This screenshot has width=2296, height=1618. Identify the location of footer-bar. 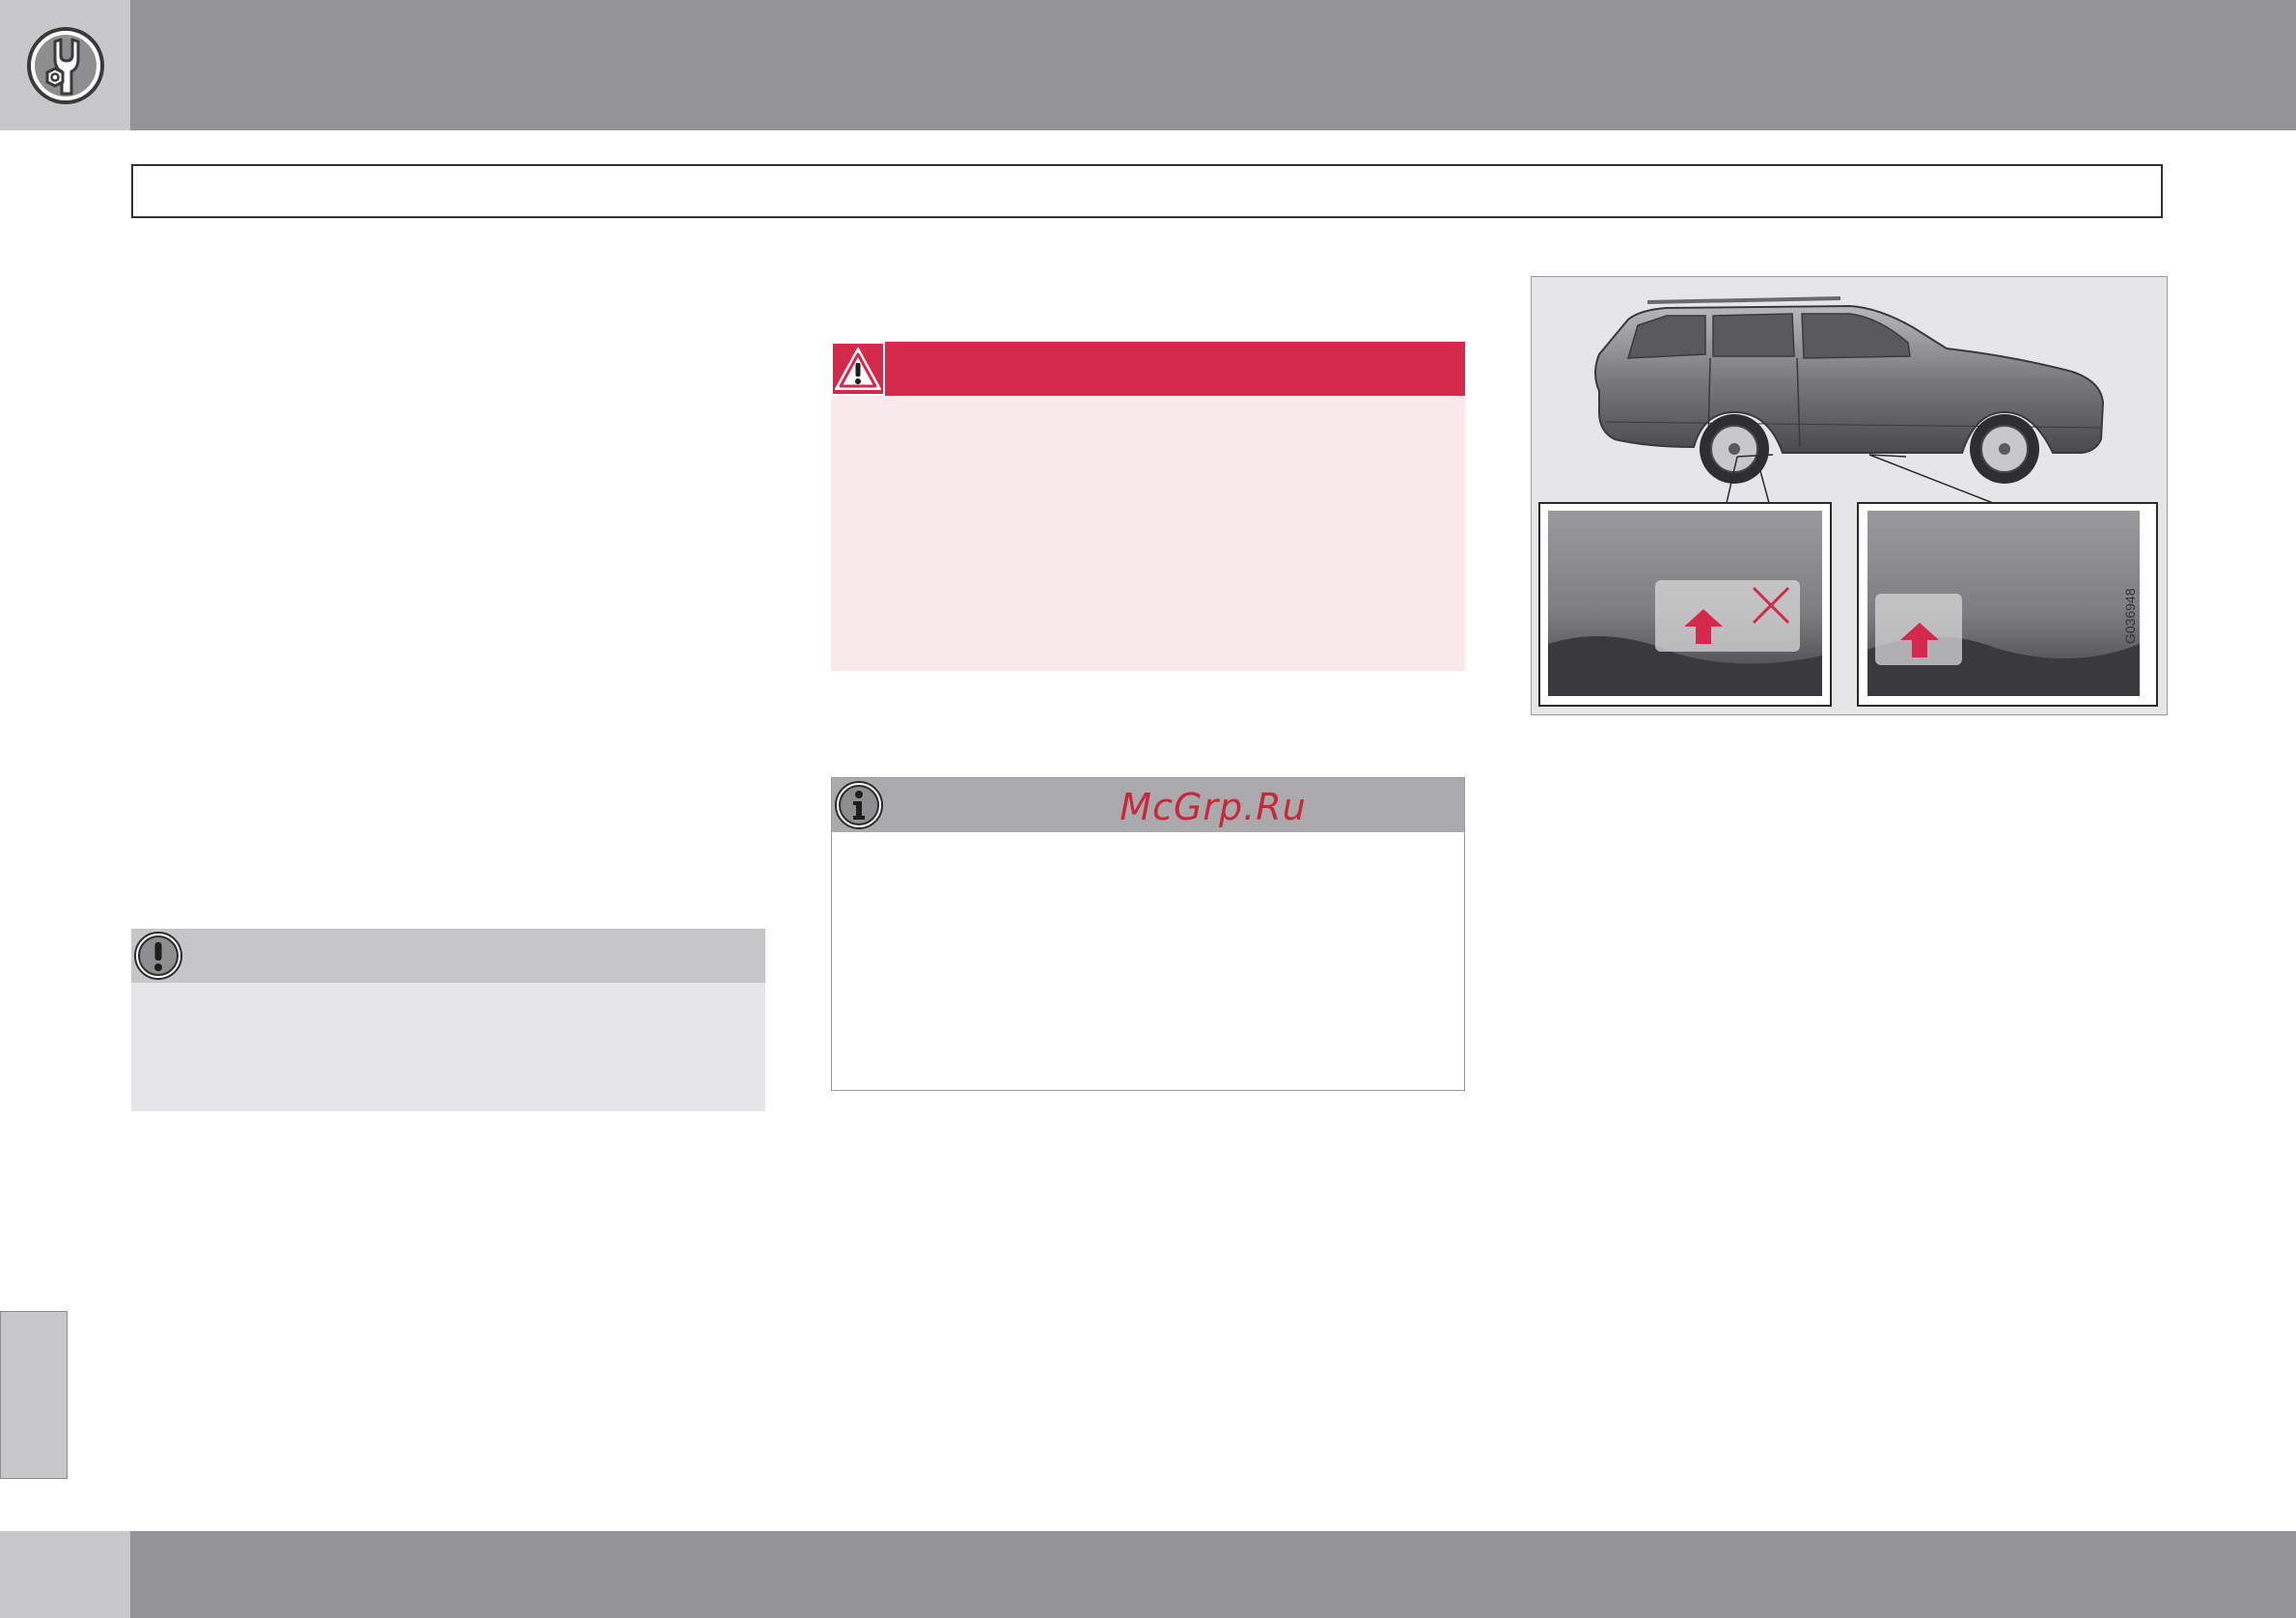
(1148, 1574).